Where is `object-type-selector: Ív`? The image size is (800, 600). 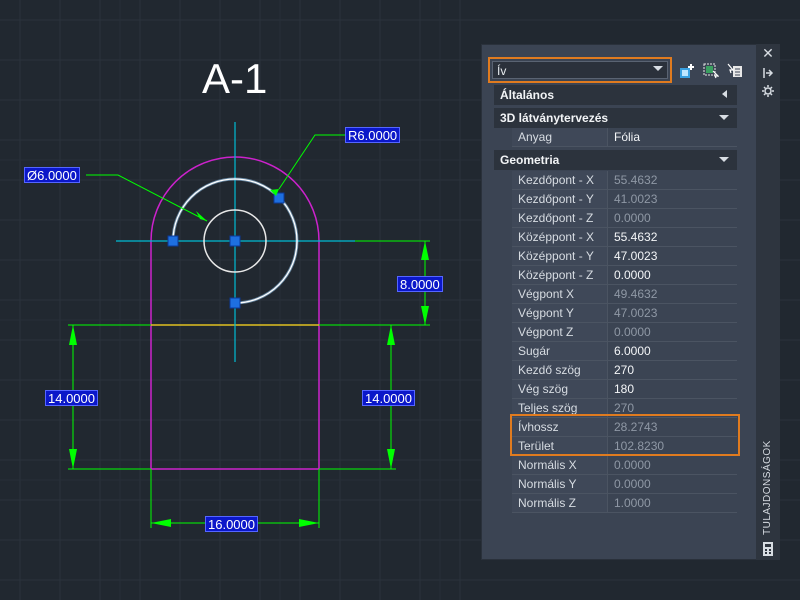
object-type-selector: Ív is located at coordinates (580, 70).